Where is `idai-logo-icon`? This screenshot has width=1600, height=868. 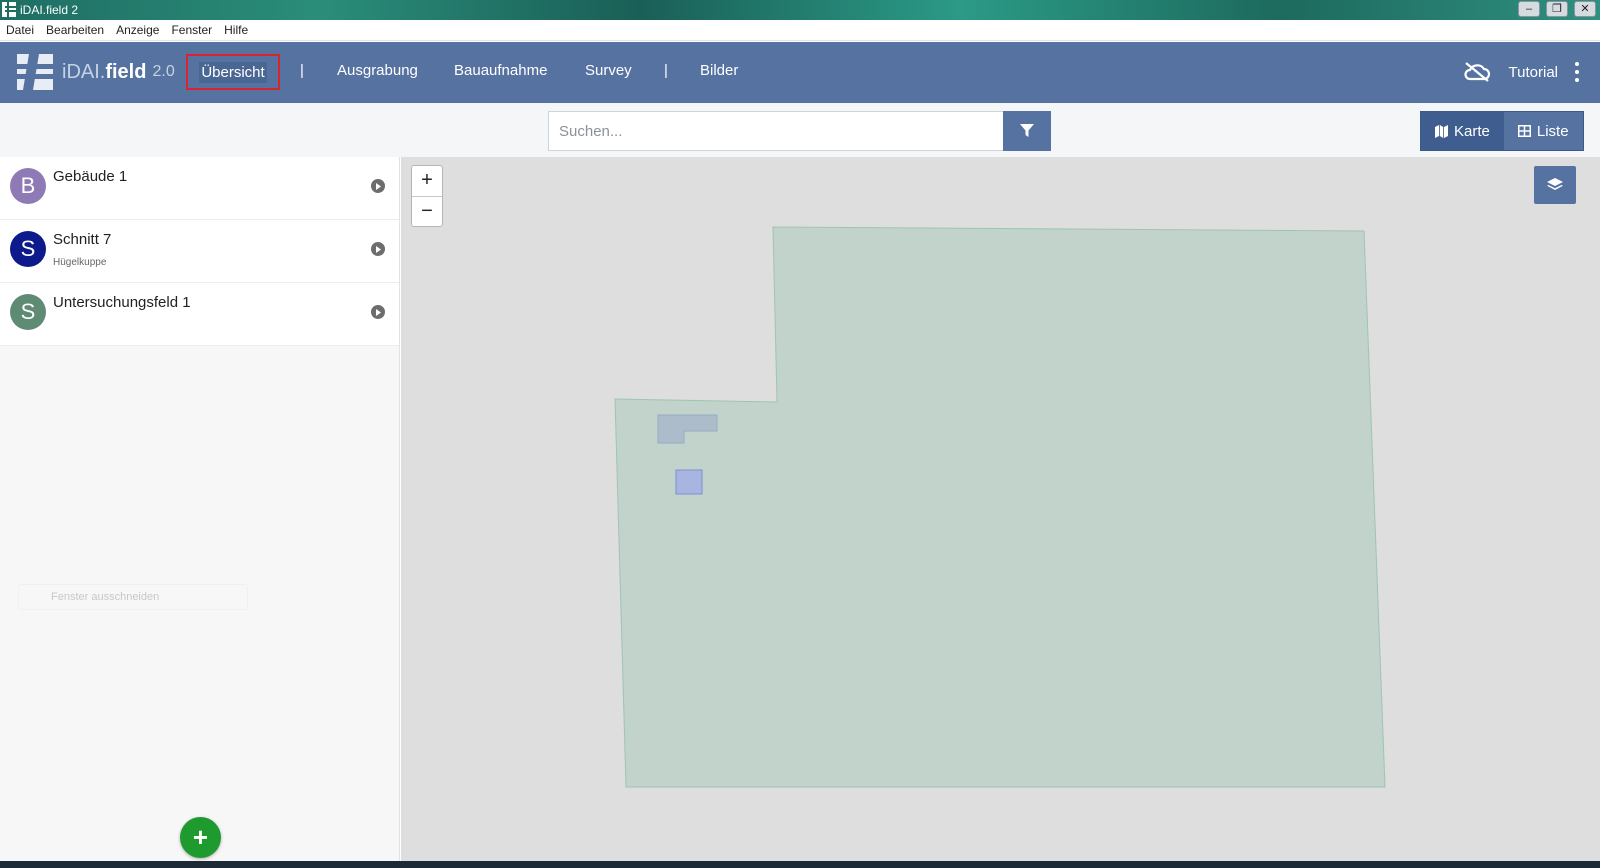
idai-logo-icon is located at coordinates (35, 72).